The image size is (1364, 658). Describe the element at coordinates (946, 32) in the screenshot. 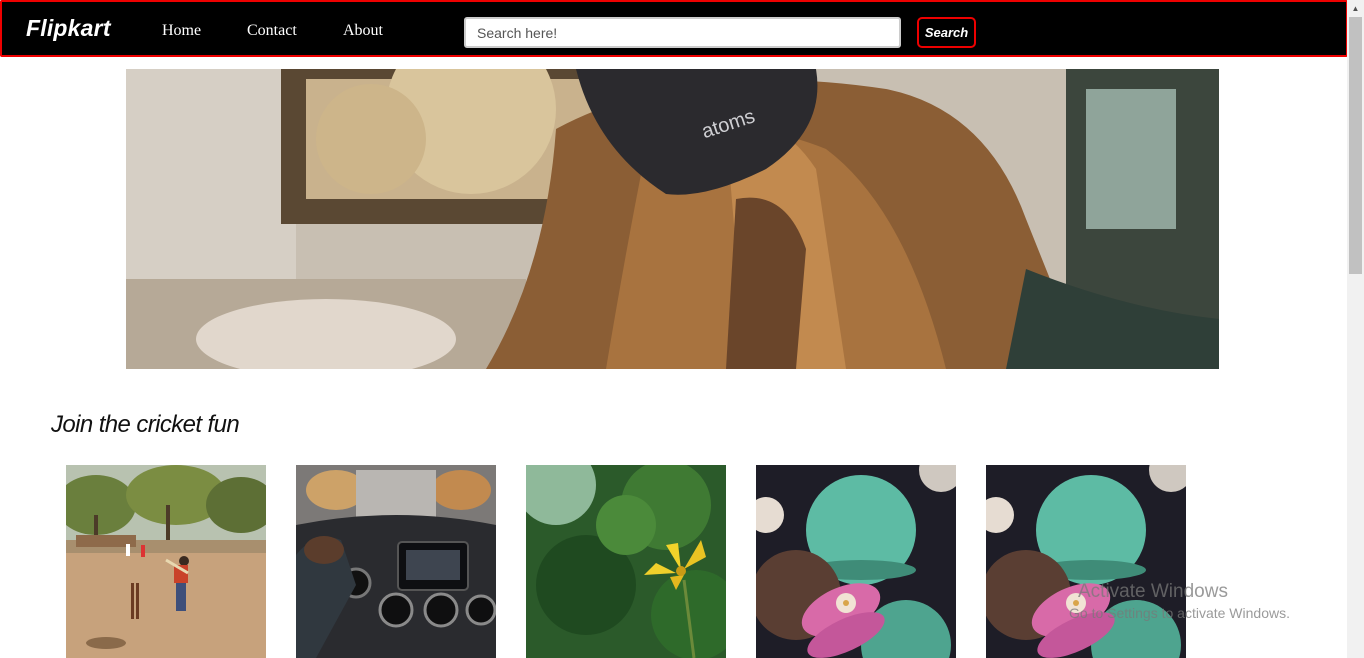

I see `search-button: Search` at that location.